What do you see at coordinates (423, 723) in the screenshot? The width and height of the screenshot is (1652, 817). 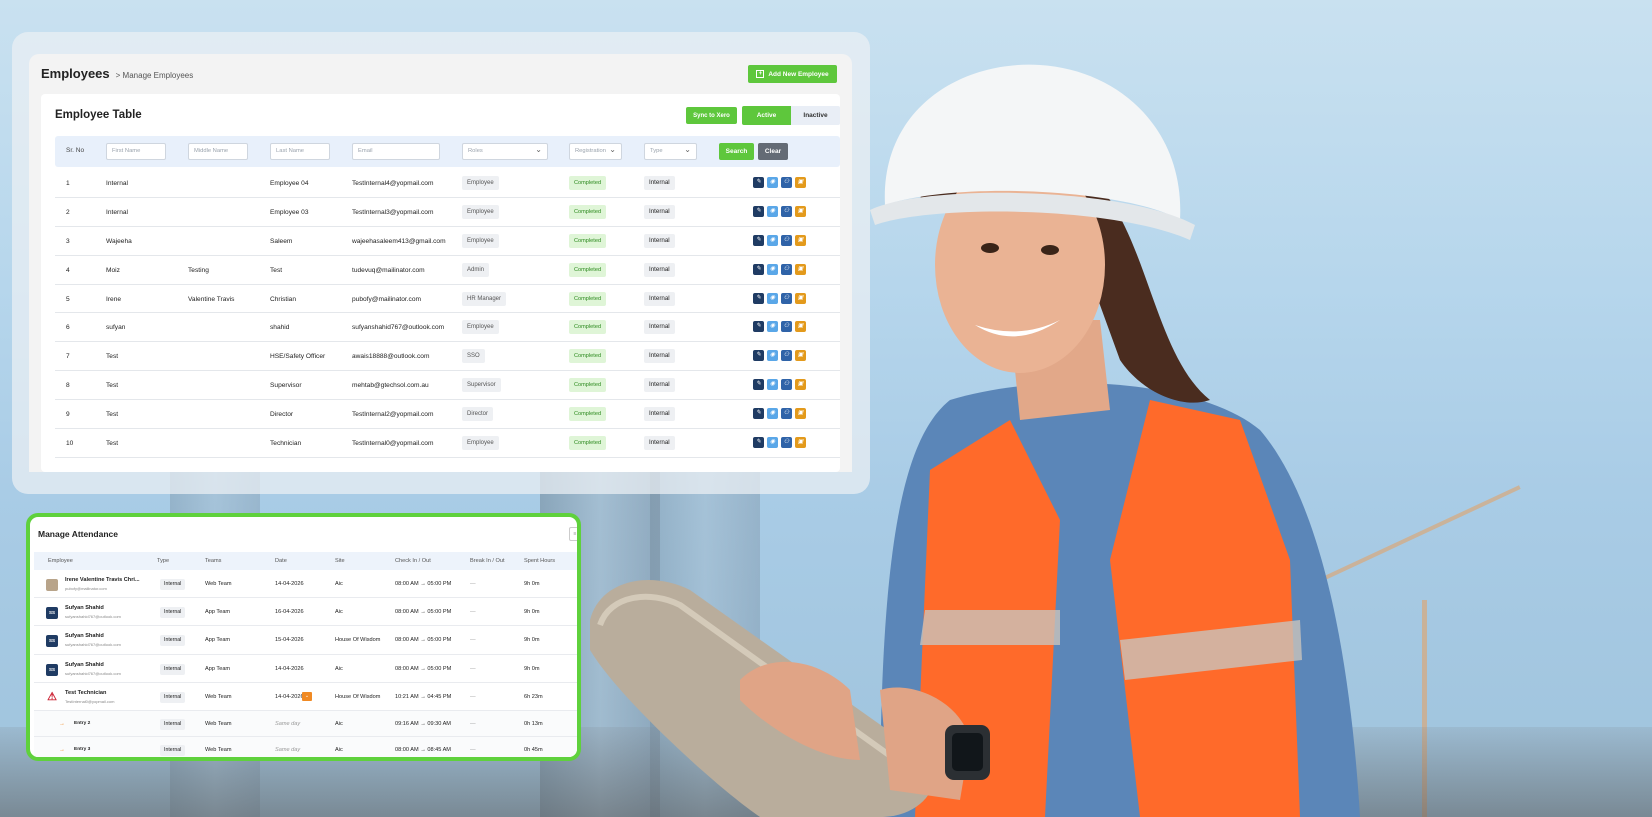 I see `check-times: 09:16 AM → 09:30 AM` at bounding box center [423, 723].